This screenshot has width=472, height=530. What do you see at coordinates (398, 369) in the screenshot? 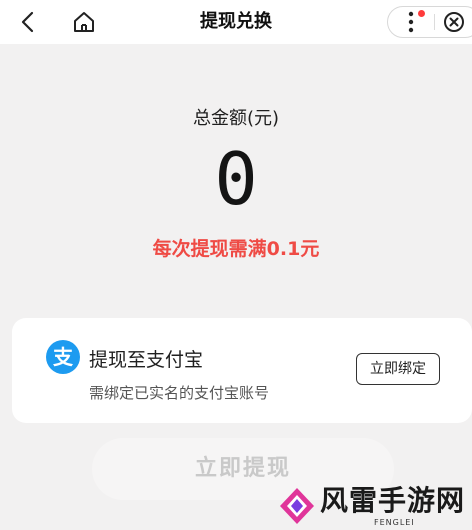
I see `bind-now-button: 立即绑定` at bounding box center [398, 369].